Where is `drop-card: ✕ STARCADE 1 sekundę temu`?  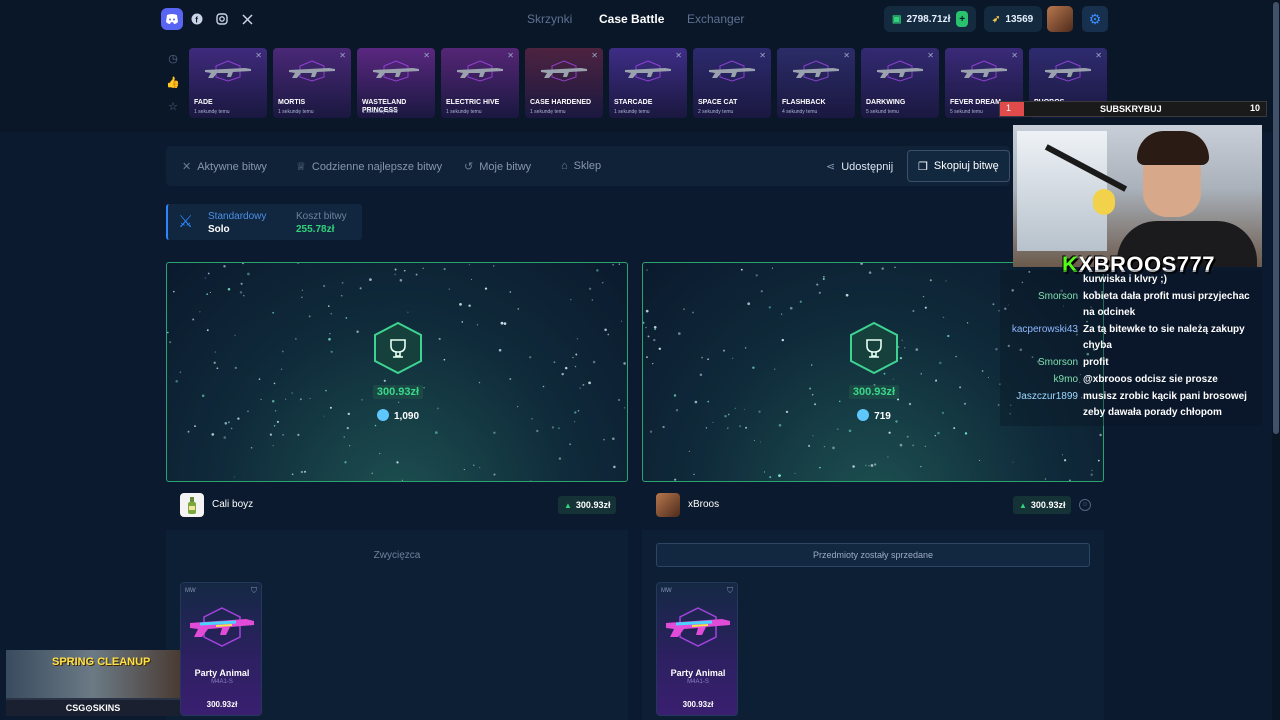
drop-card: ✕ STARCADE 1 sekundę temu is located at coordinates (648, 83).